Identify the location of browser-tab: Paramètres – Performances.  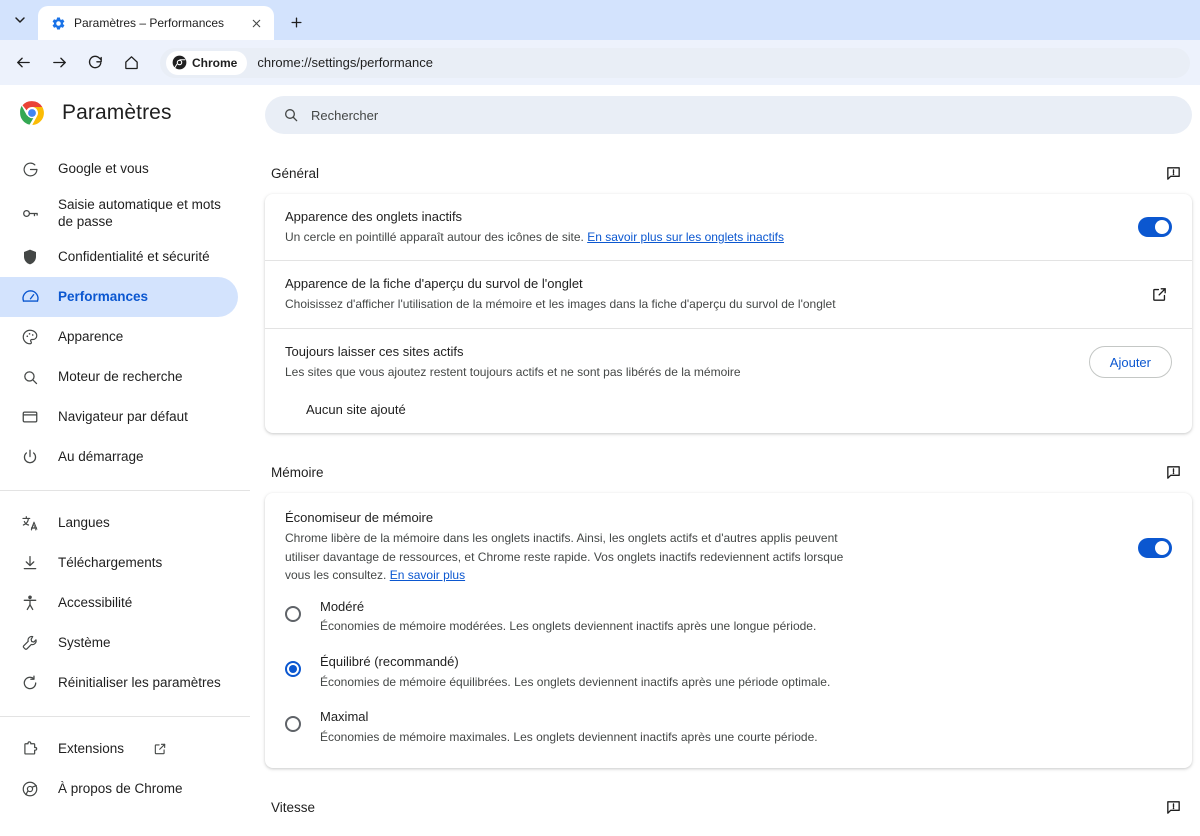
(156, 23).